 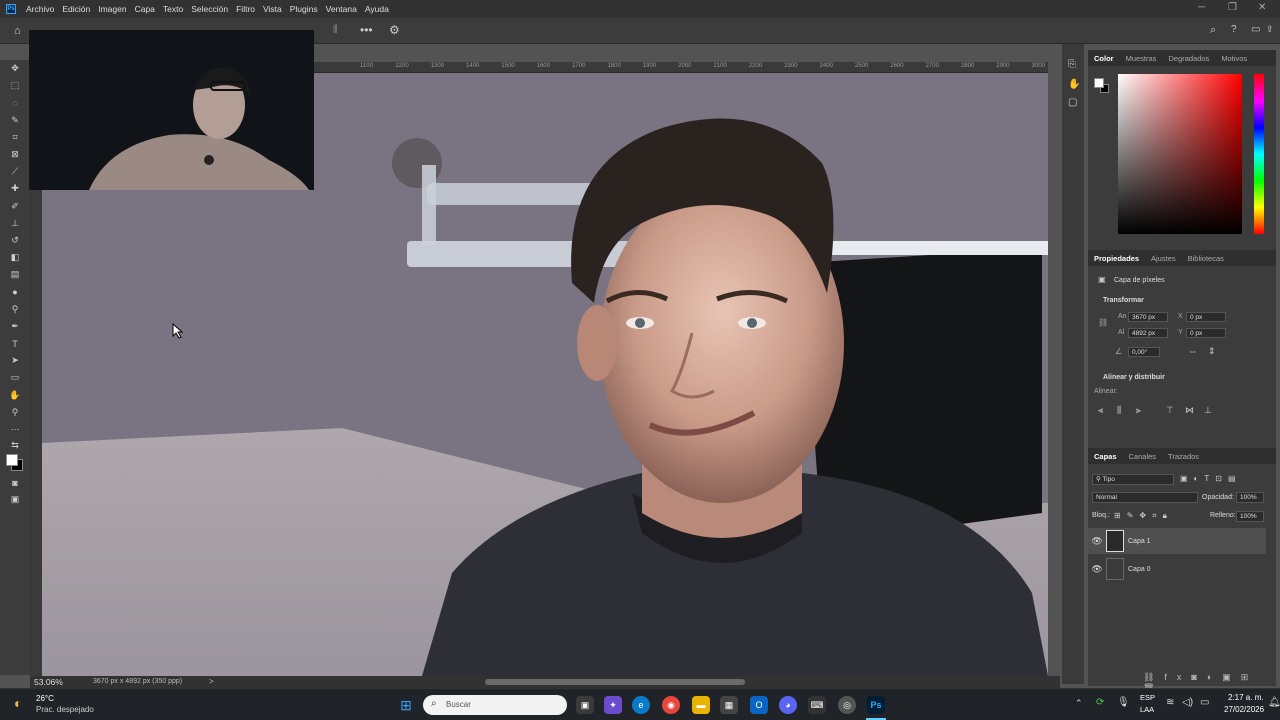 What do you see at coordinates (1074, 84) in the screenshot?
I see `hand-panel-icon: ✋` at bounding box center [1074, 84].